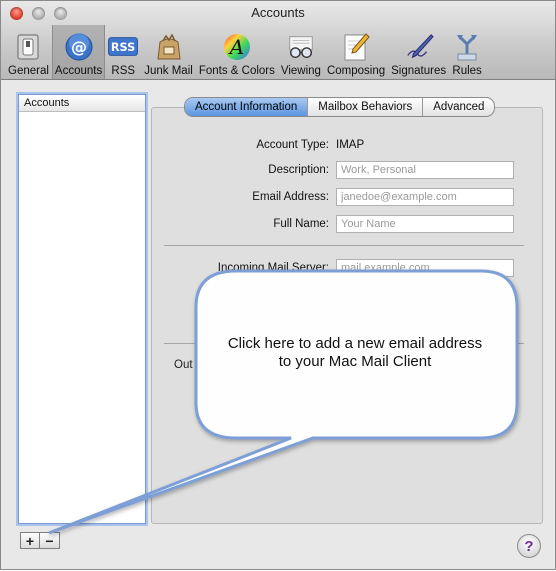 The width and height of the screenshot is (556, 571). Describe the element at coordinates (355, 361) in the screenshot. I see `callout-line-2: to your Mac Mail Client` at that location.